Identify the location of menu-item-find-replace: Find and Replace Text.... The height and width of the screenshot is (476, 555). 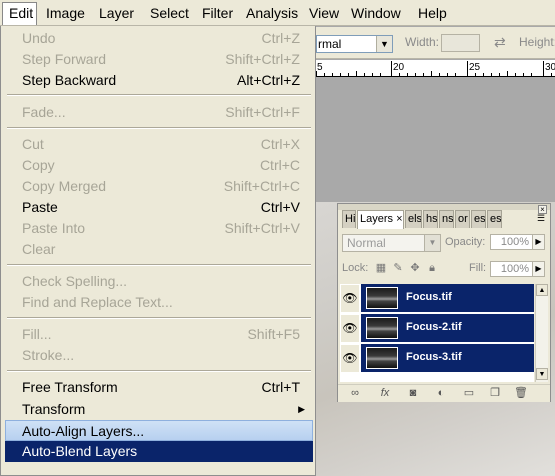
(159, 302).